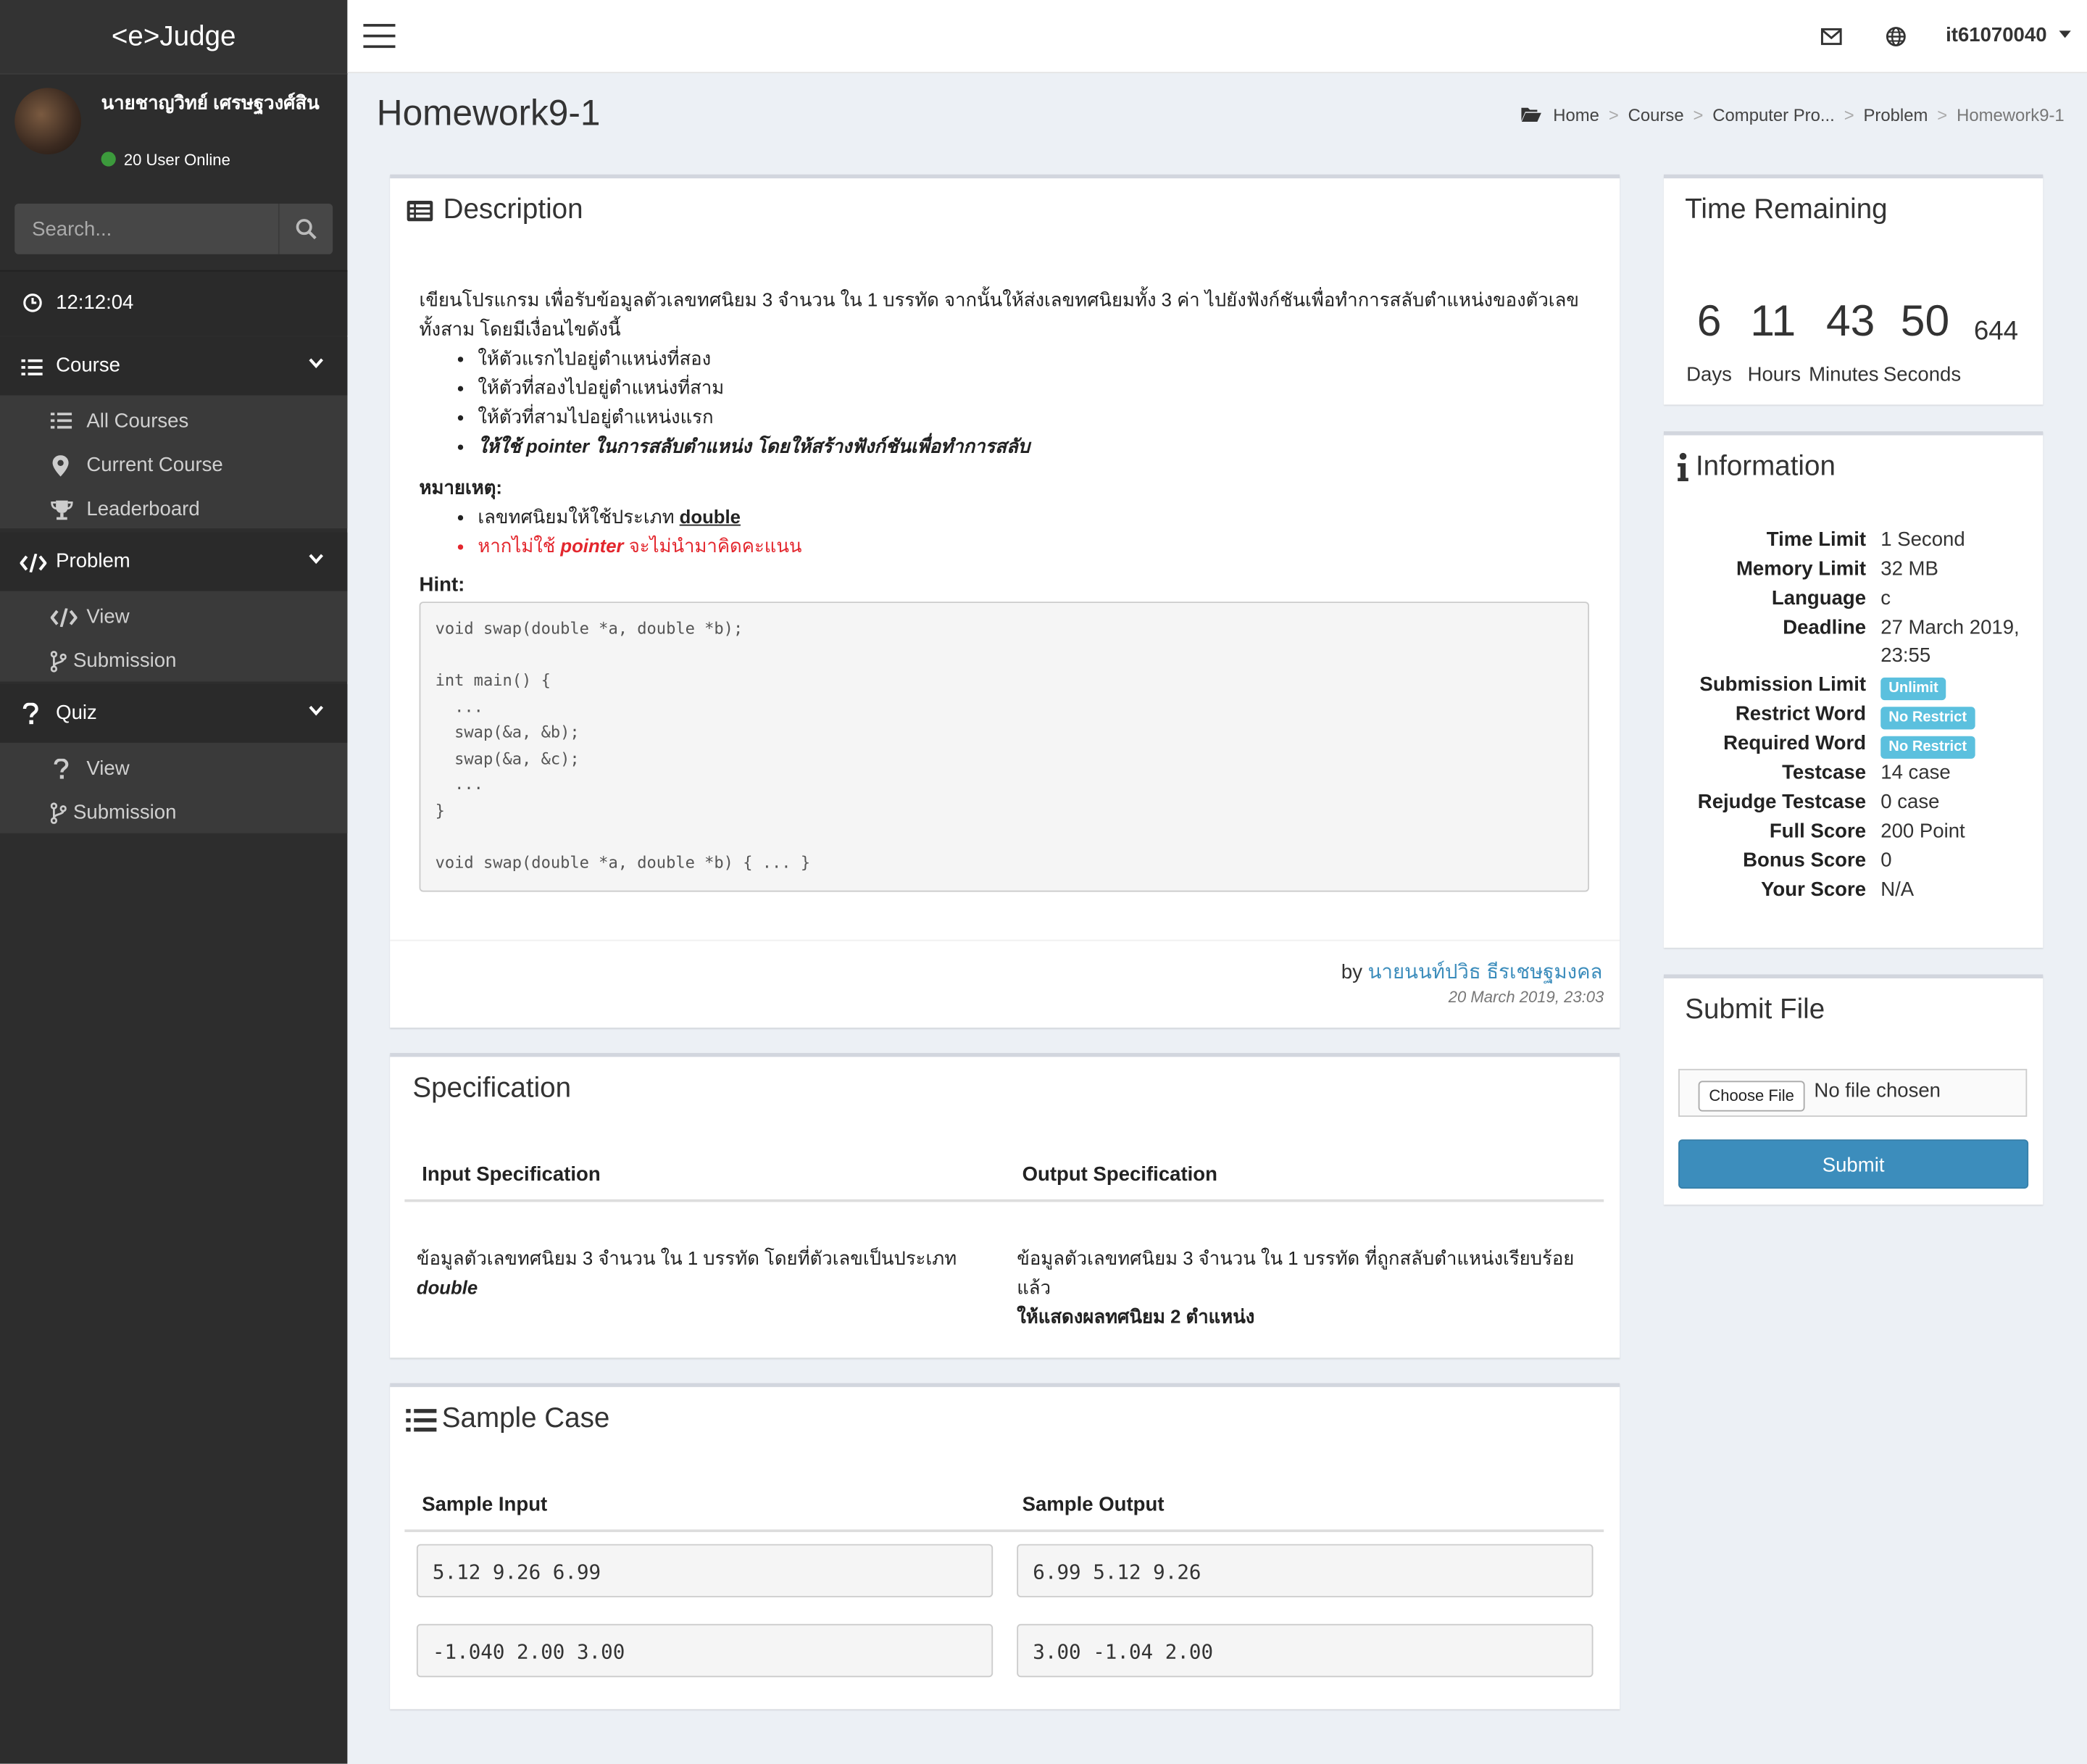 This screenshot has height=1764, width=2087. What do you see at coordinates (519, 546) in the screenshot?
I see `note-warning-a: หากไม่ใช้` at bounding box center [519, 546].